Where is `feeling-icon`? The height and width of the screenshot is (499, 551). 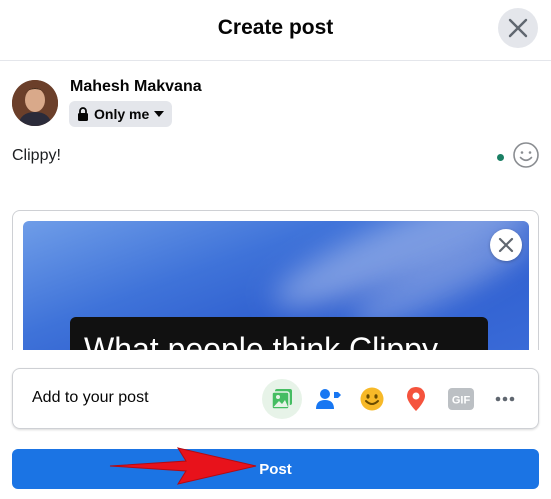
feeling-icon is located at coordinates (372, 399).